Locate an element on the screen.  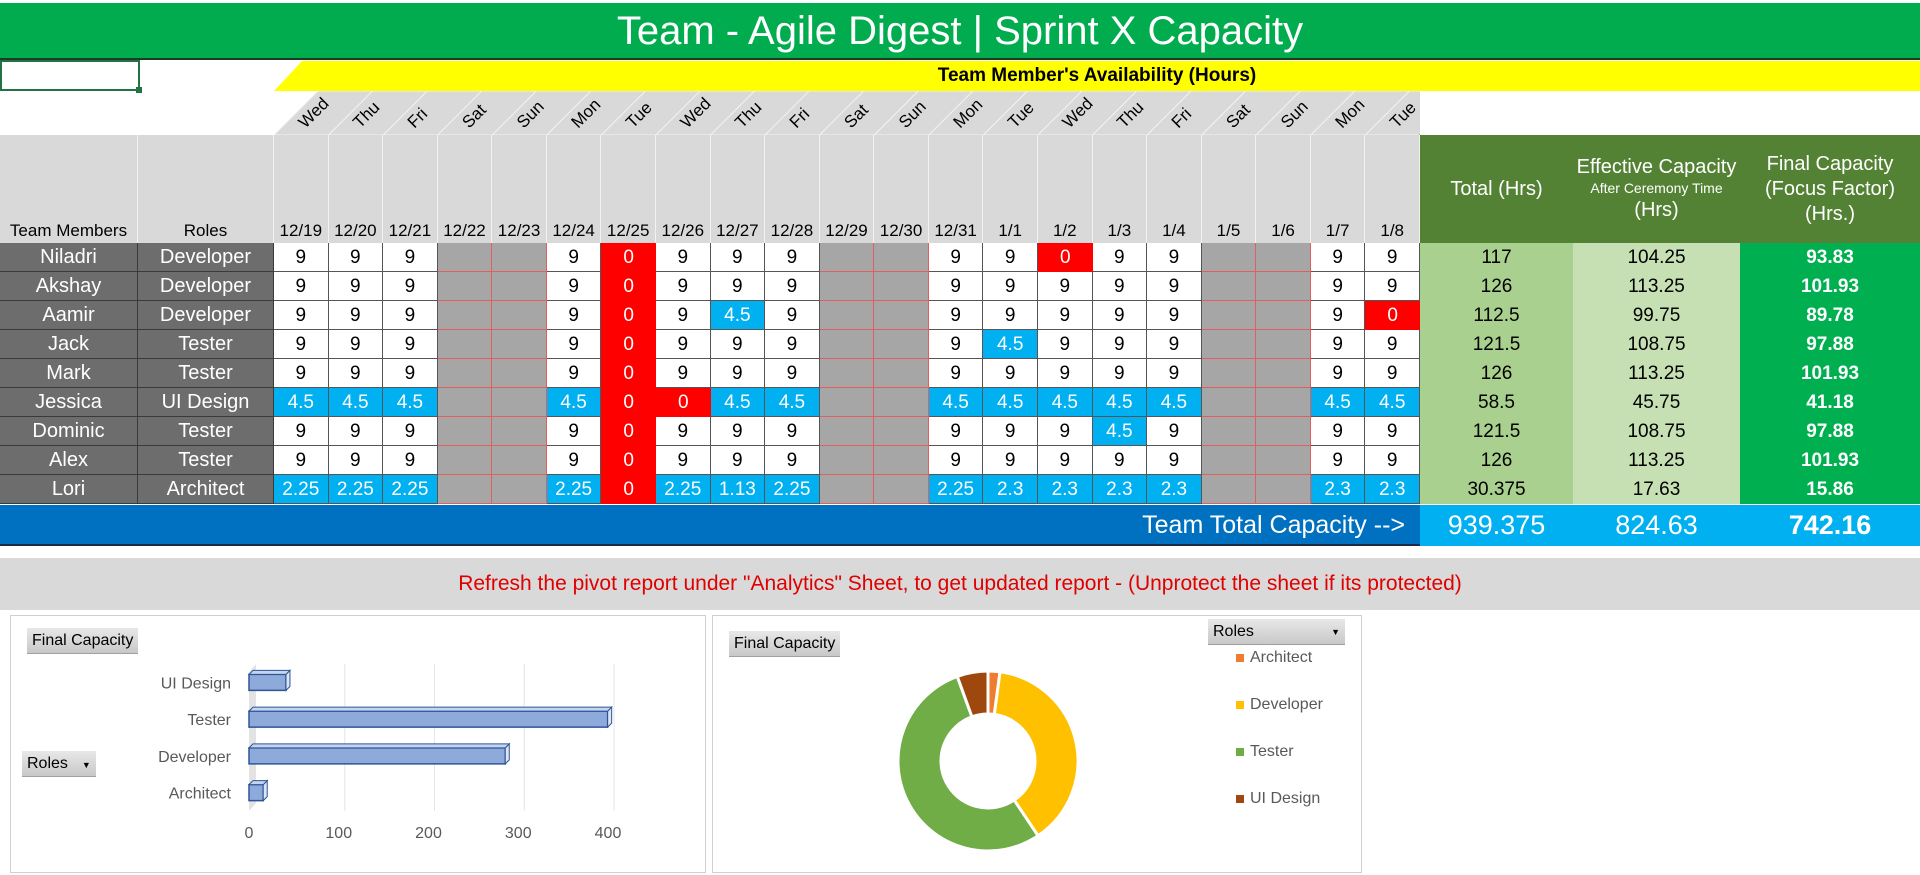
member-total: 30.375 is located at coordinates (1496, 489).